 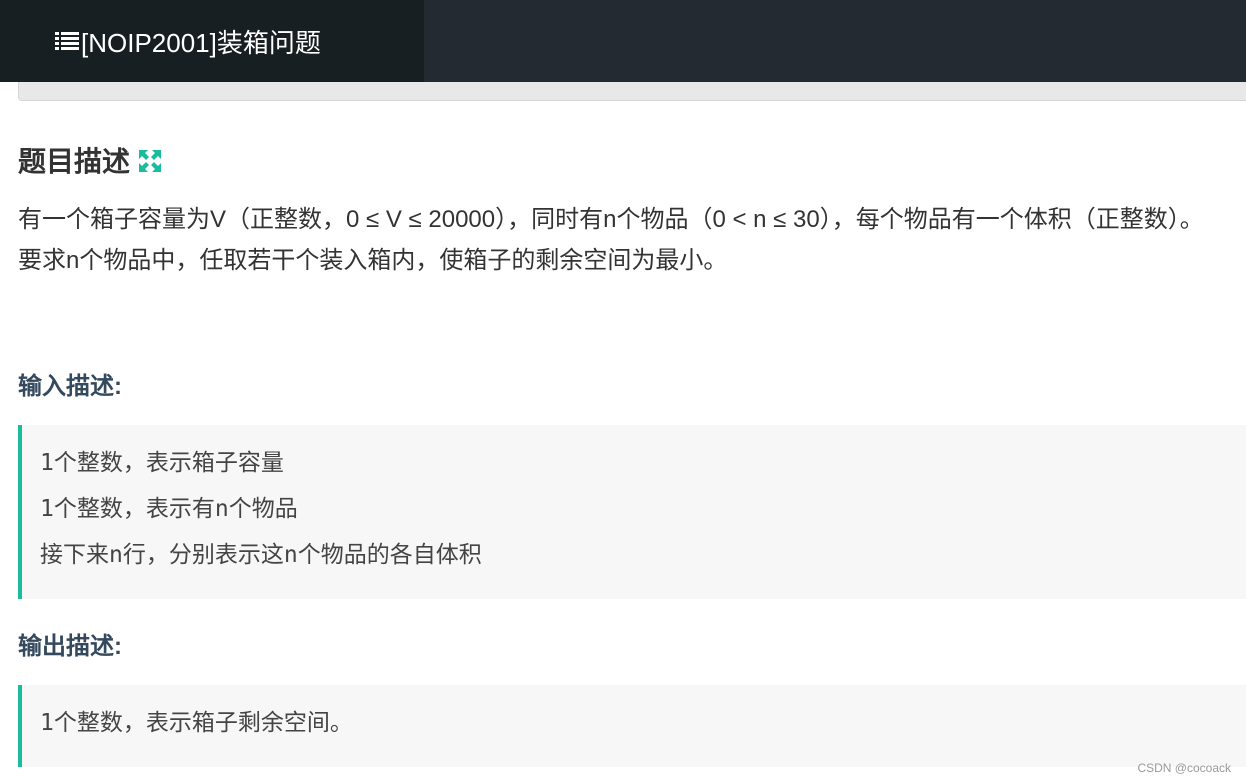 What do you see at coordinates (70, 386) in the screenshot?
I see `input-description-heading: 输入描述:` at bounding box center [70, 386].